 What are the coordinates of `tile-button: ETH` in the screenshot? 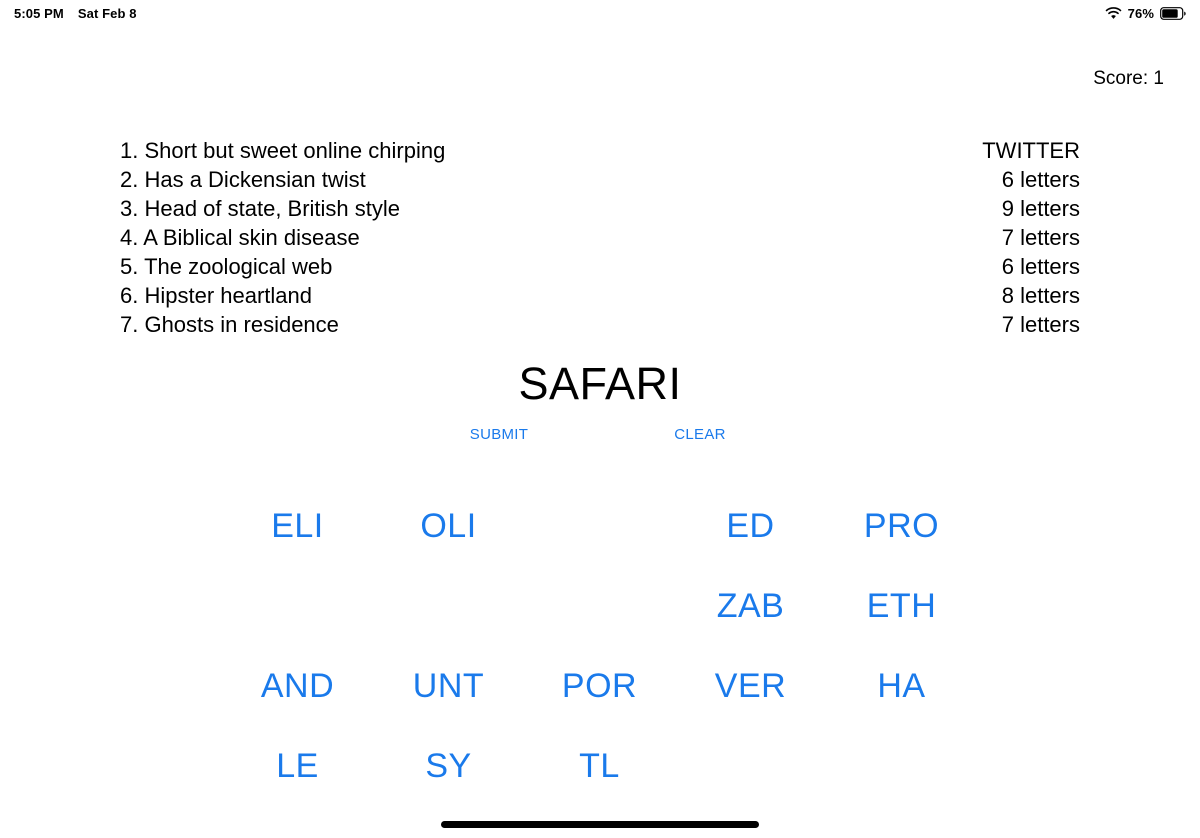 It's located at (901, 606).